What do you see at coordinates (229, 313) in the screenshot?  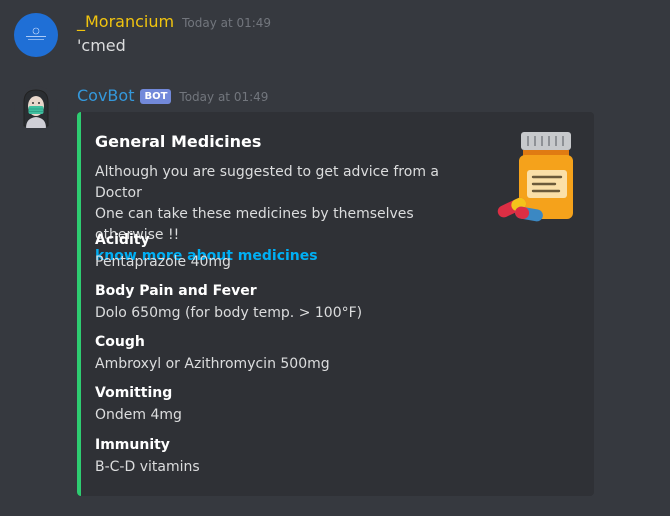 I see `field-value: Dolo 650mg (for body temp. > 100°F)` at bounding box center [229, 313].